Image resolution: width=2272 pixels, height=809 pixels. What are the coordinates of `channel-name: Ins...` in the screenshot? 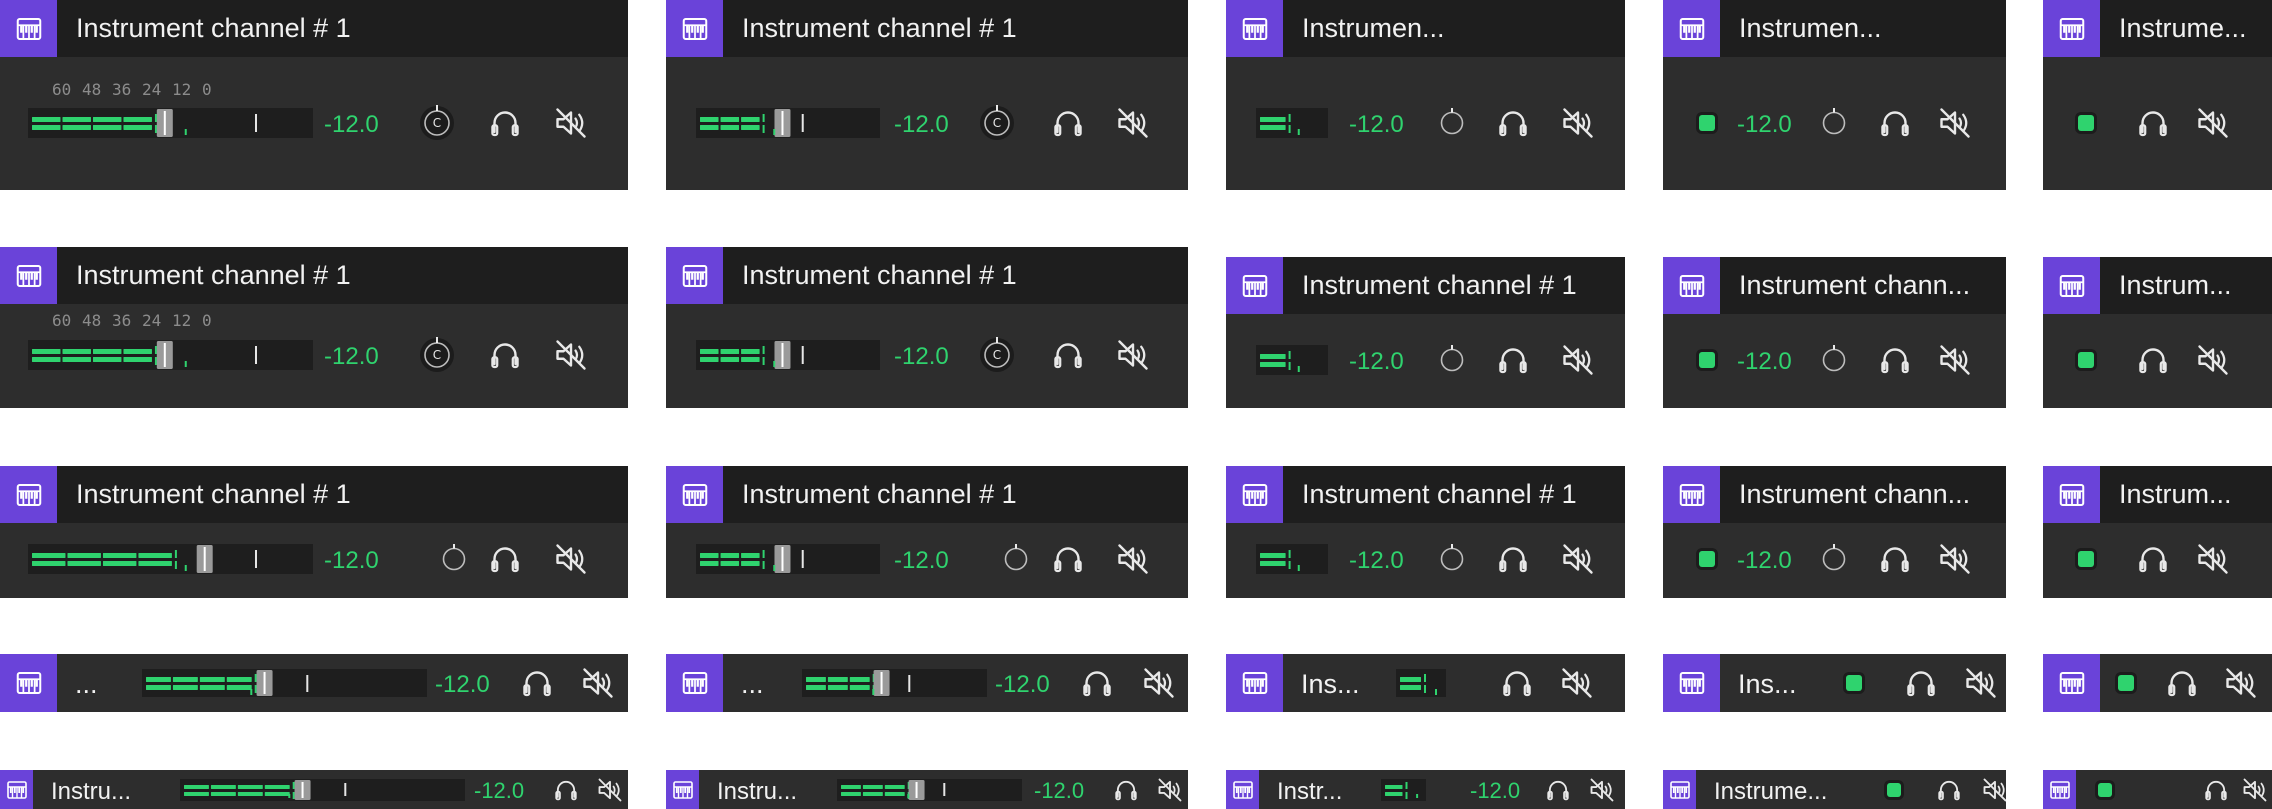 It's located at (1330, 684).